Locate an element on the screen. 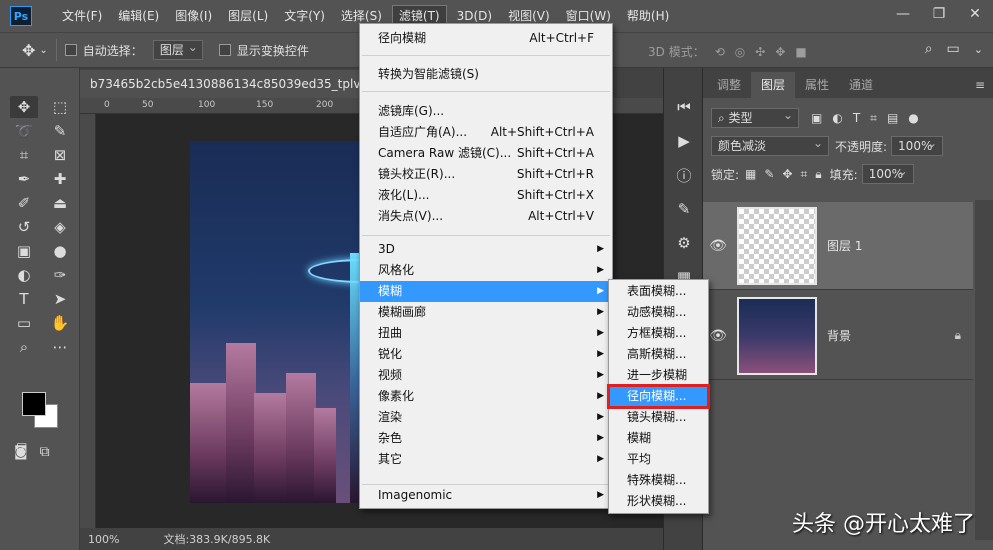 The width and height of the screenshot is (993, 550). foreground-color is located at coordinates (34, 404).